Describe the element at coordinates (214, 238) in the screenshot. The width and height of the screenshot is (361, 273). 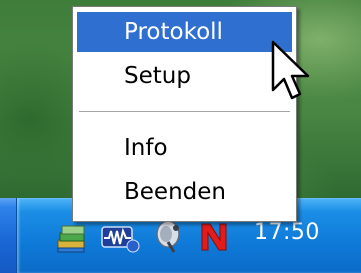
I see `red-n-icon` at that location.